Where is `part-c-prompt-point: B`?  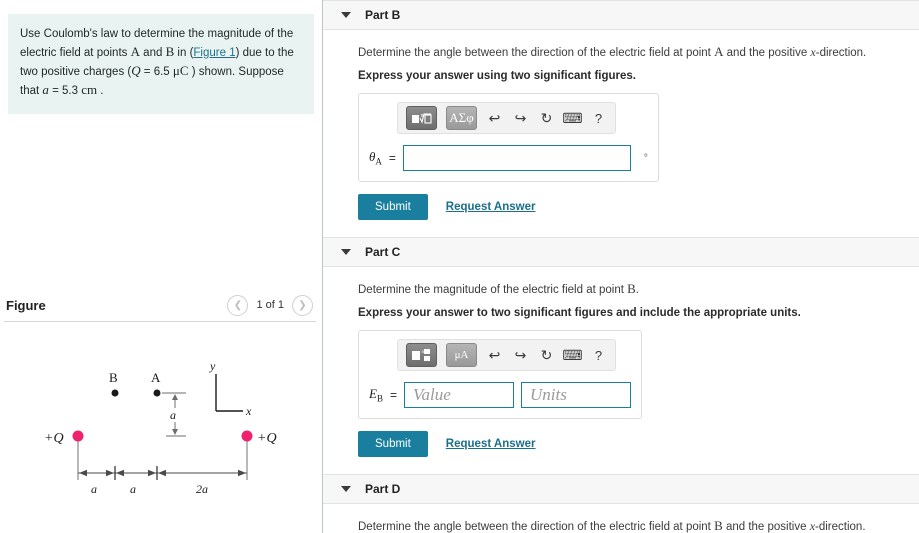
part-c-prompt-point: B is located at coordinates (631, 288).